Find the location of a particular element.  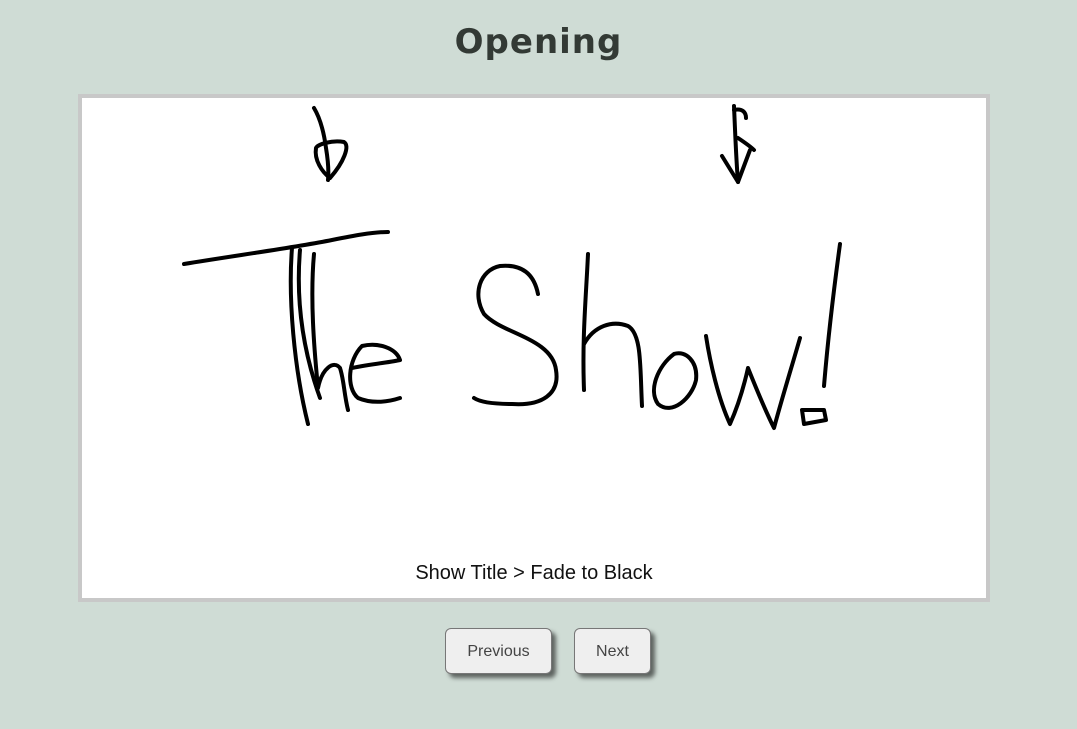

previous-button: Previous is located at coordinates (498, 651).